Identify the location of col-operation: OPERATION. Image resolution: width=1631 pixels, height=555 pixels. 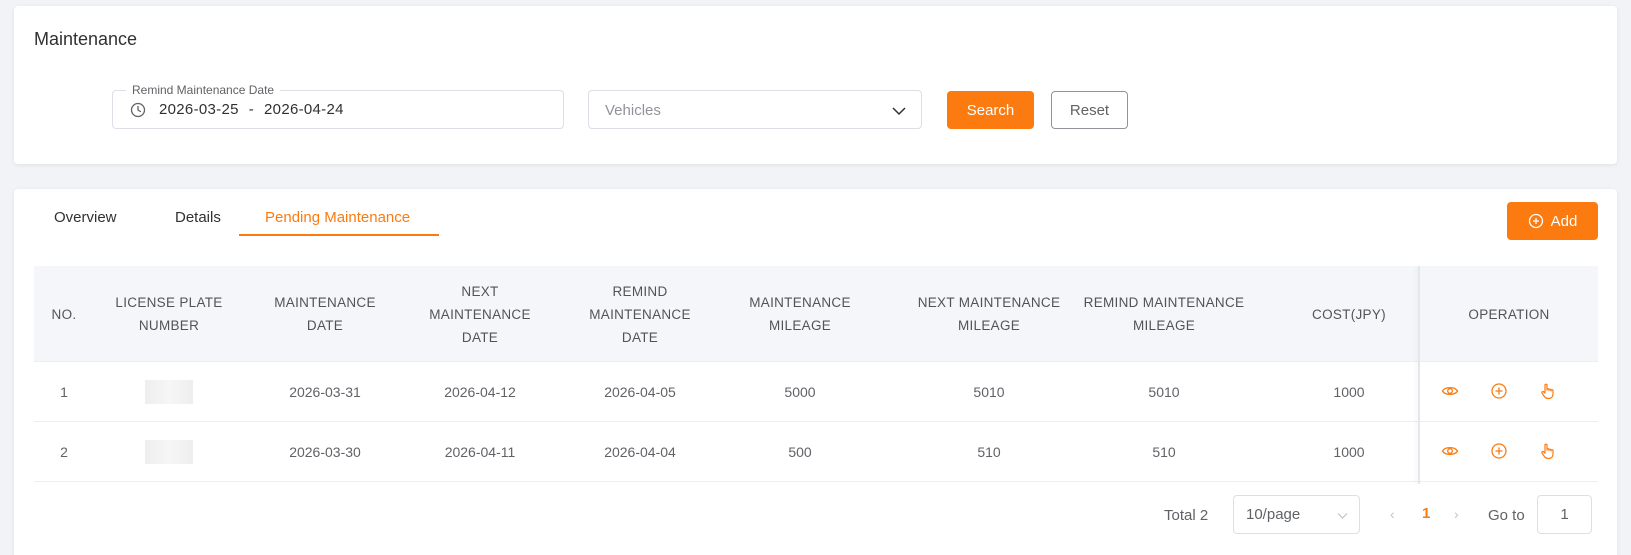
(1509, 314).